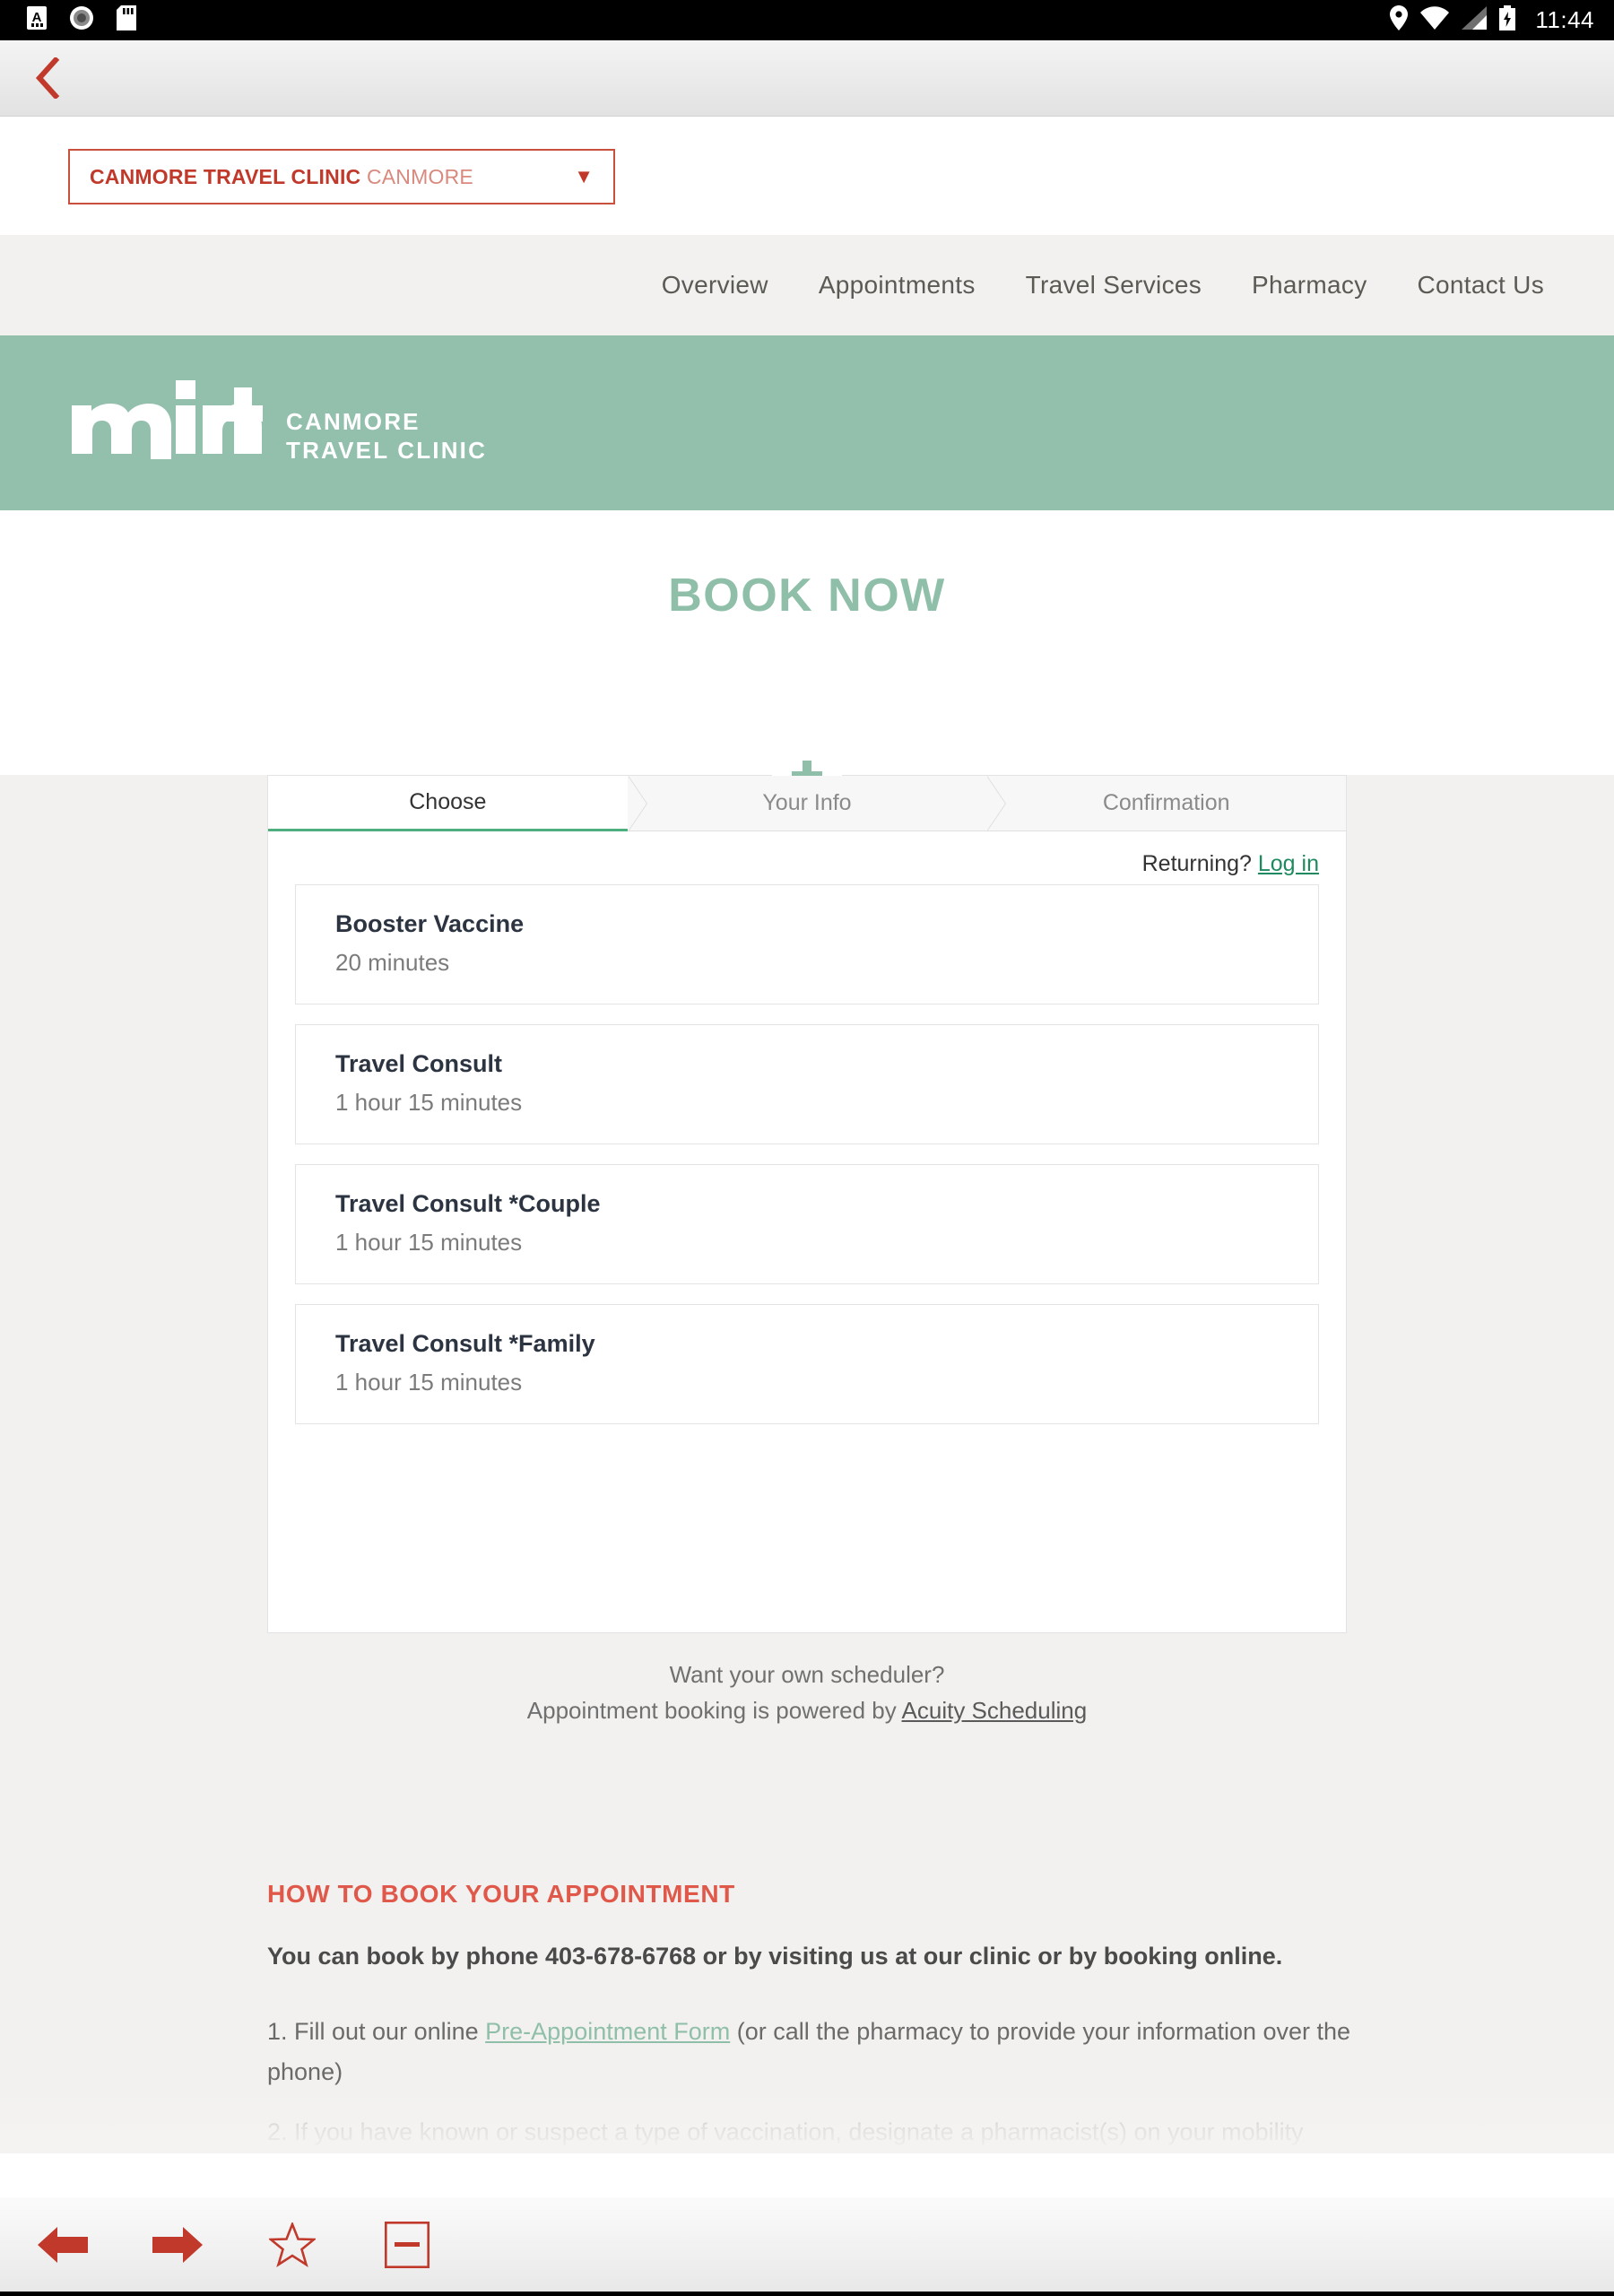  What do you see at coordinates (465, 1343) in the screenshot?
I see `appointment-name: Travel Consult *Family` at bounding box center [465, 1343].